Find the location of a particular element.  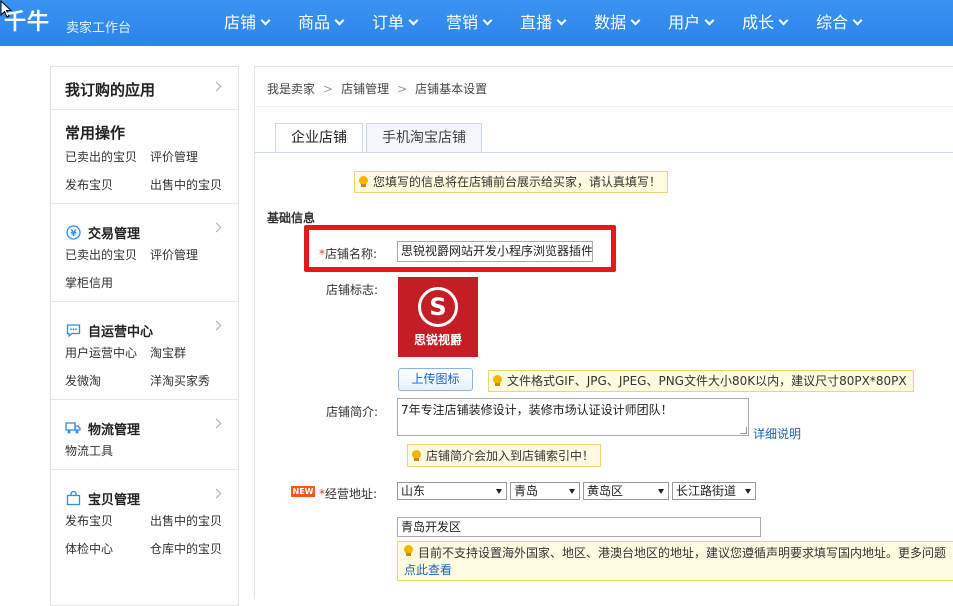

upload-logo-button: 上传图标 is located at coordinates (435, 379).